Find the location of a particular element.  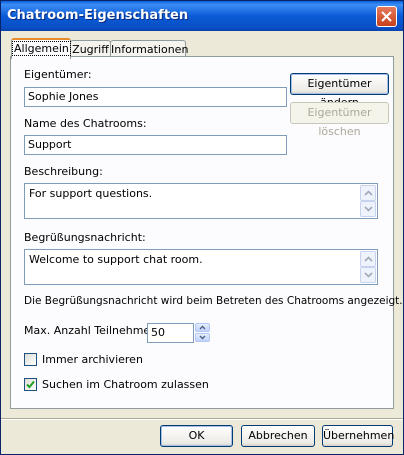

search-checkbox is located at coordinates (30, 384).